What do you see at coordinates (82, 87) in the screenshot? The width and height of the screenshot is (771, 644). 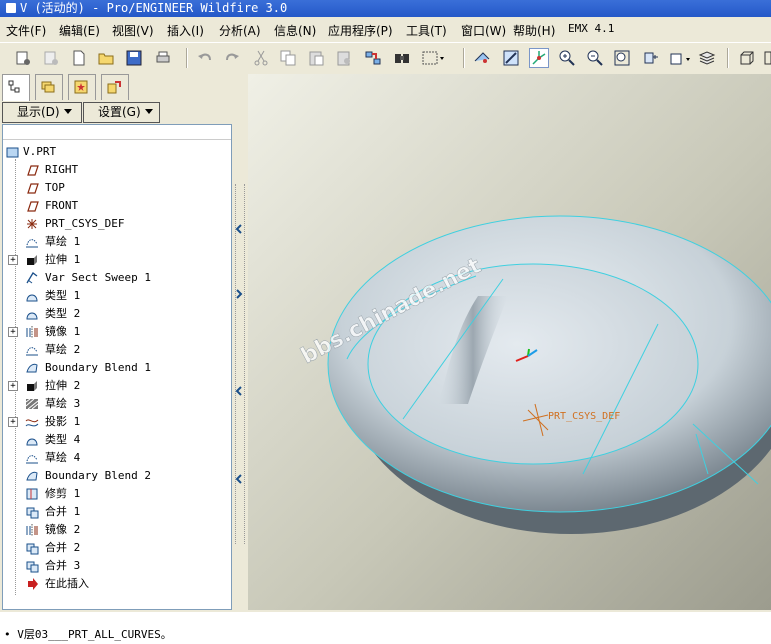 I see `favorites-tab` at bounding box center [82, 87].